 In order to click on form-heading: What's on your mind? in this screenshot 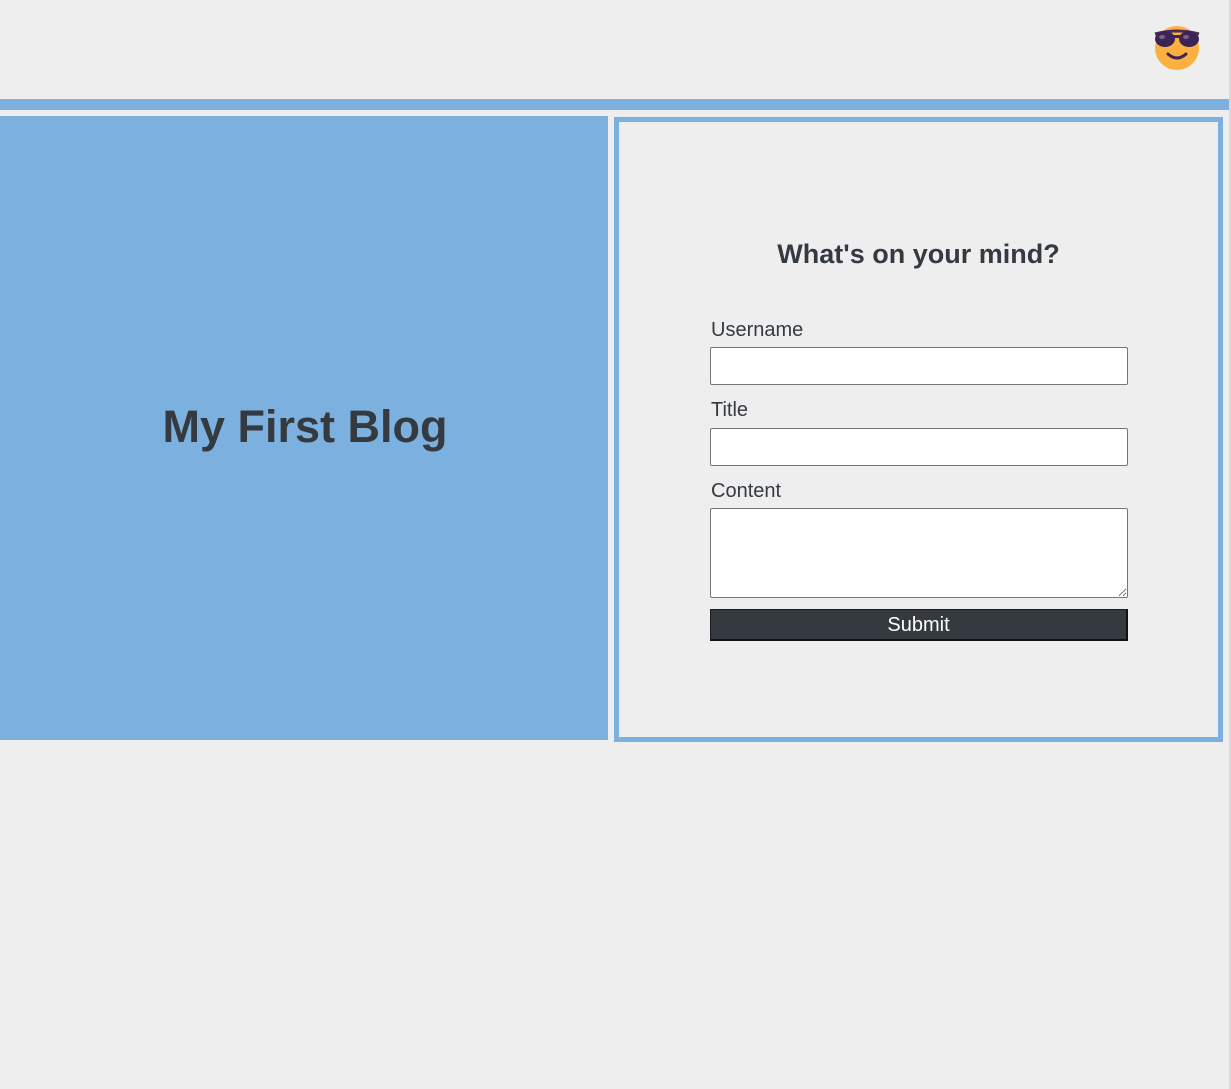, I will do `click(918, 254)`.